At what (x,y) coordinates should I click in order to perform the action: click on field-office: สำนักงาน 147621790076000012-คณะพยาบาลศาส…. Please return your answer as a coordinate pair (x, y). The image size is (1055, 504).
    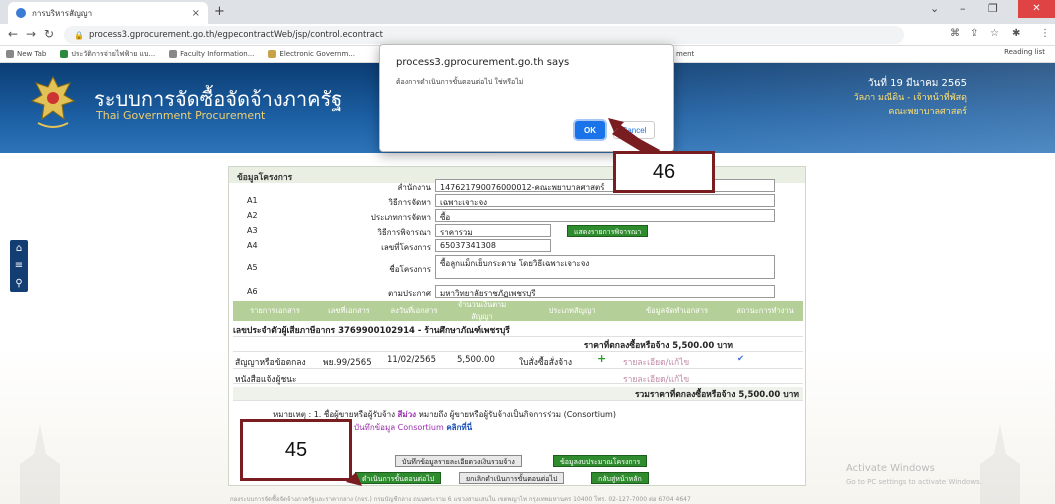
    Looking at the image, I should click on (517, 186).